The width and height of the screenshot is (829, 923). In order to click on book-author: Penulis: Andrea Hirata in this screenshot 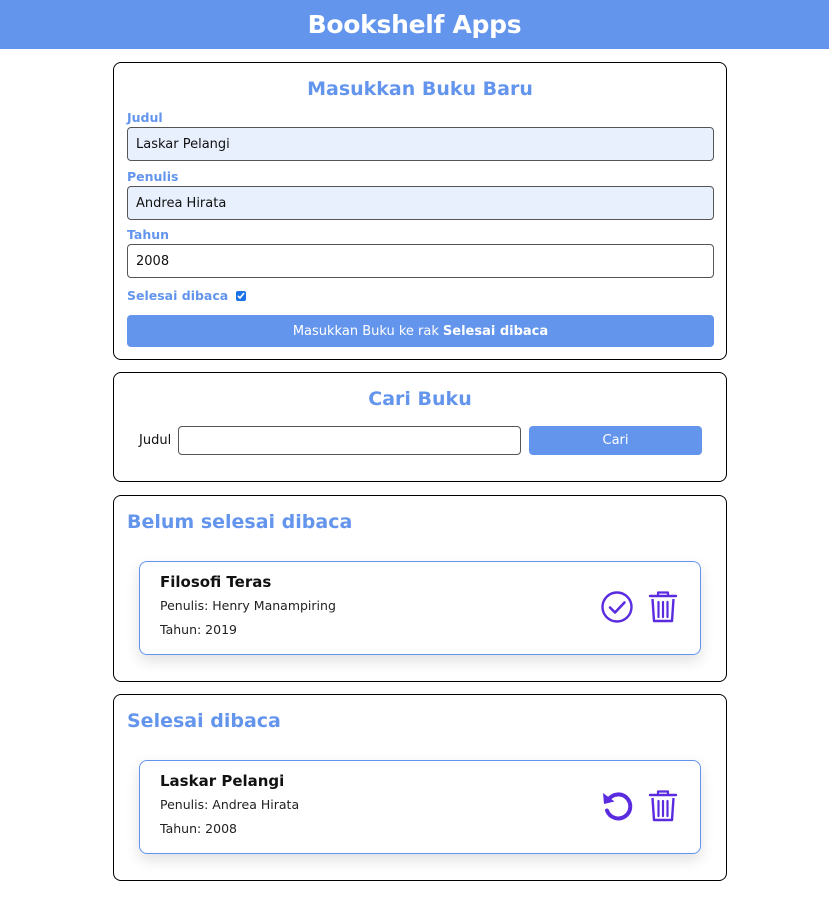, I will do `click(230, 804)`.